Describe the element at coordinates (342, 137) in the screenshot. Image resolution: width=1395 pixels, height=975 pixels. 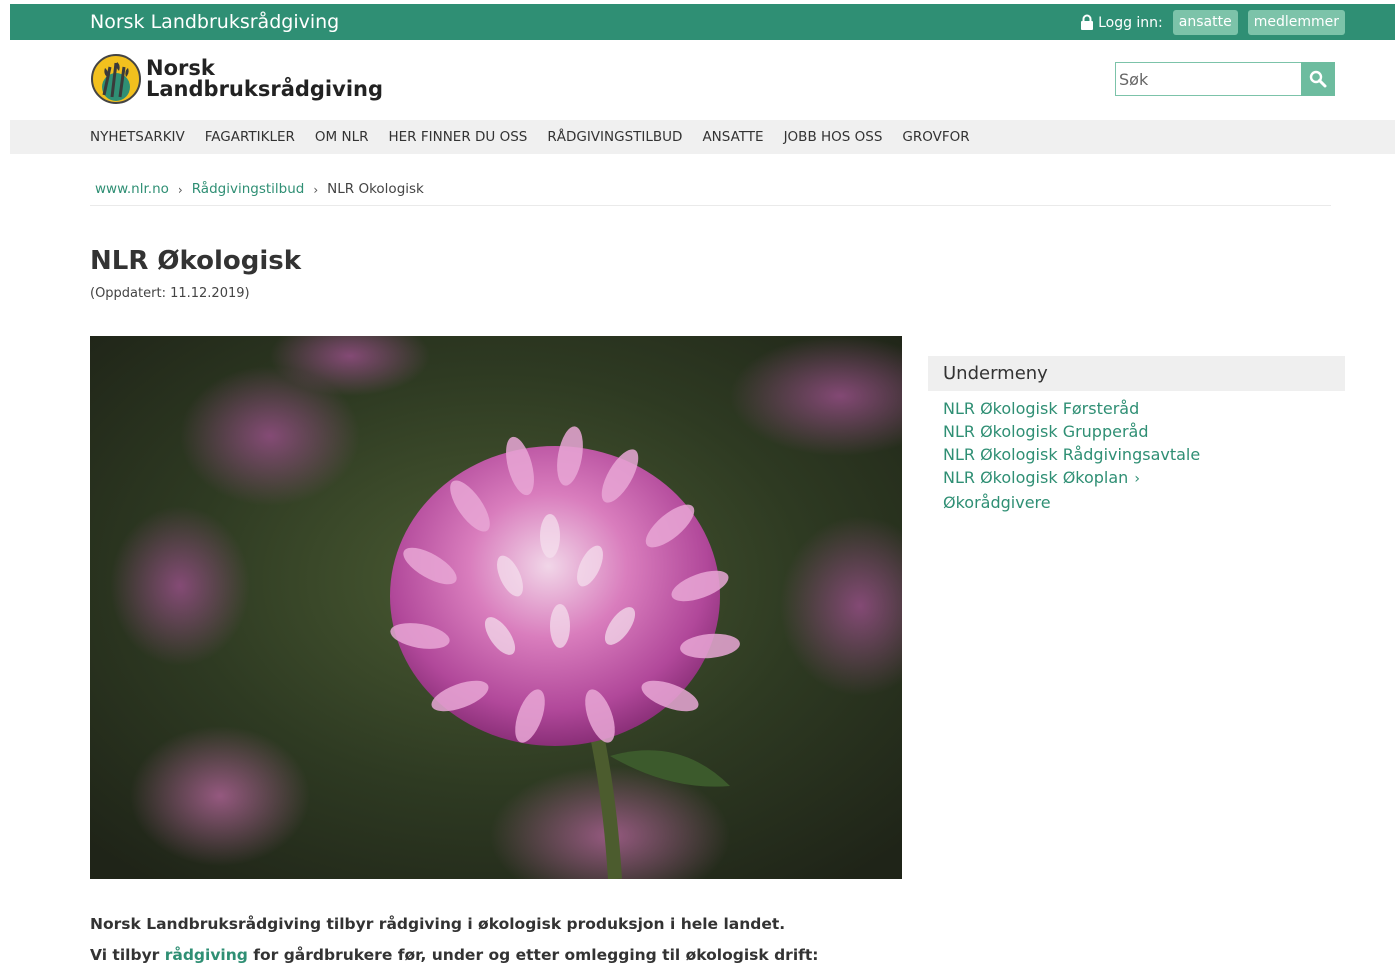
I see `nav-item-om-nlr: OM NLR` at that location.